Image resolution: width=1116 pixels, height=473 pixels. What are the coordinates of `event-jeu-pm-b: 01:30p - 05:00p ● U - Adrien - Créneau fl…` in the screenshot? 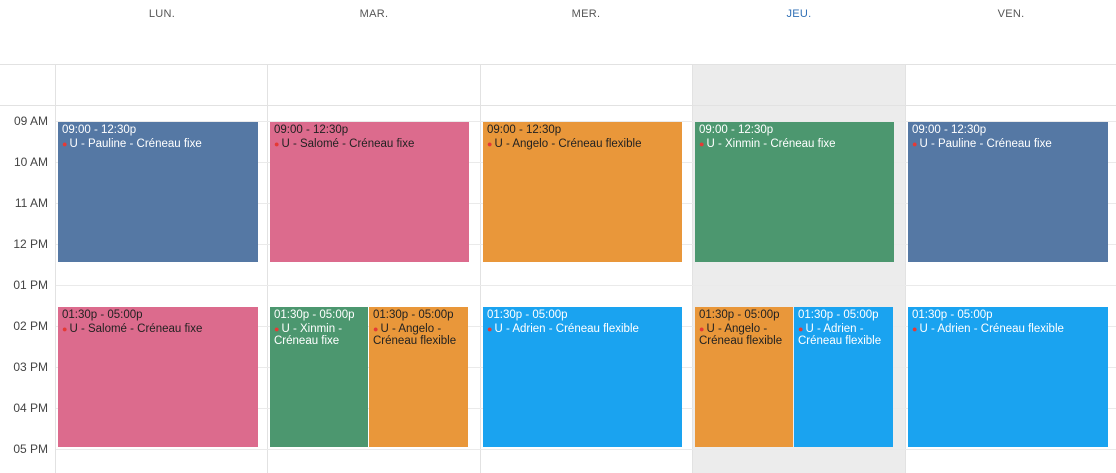 It's located at (843, 377).